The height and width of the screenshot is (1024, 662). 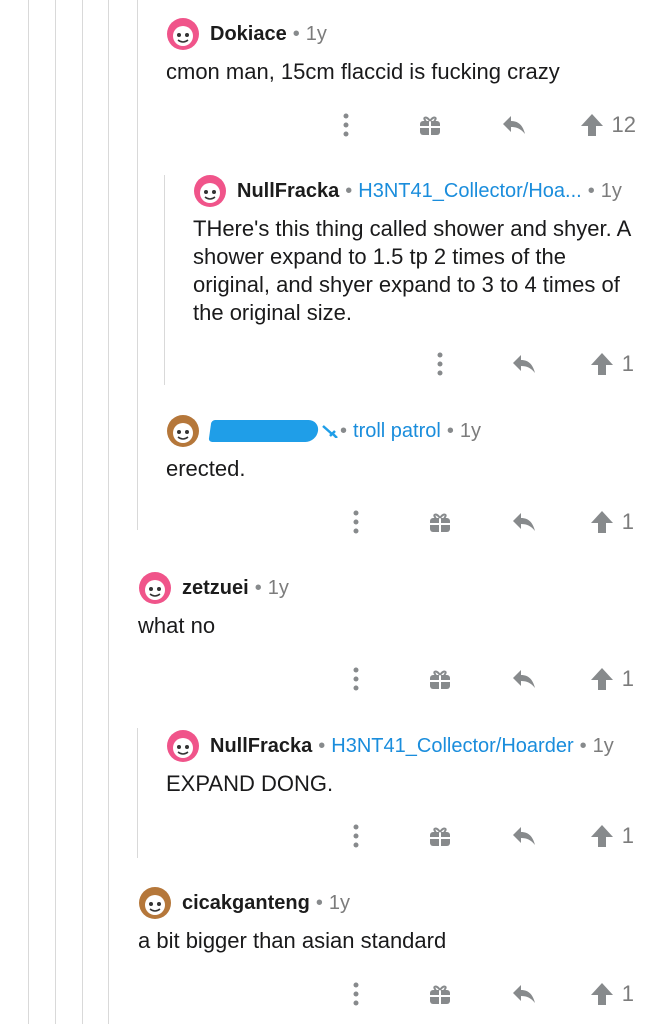 What do you see at coordinates (206, 468) in the screenshot?
I see `comment-body: erected.` at bounding box center [206, 468].